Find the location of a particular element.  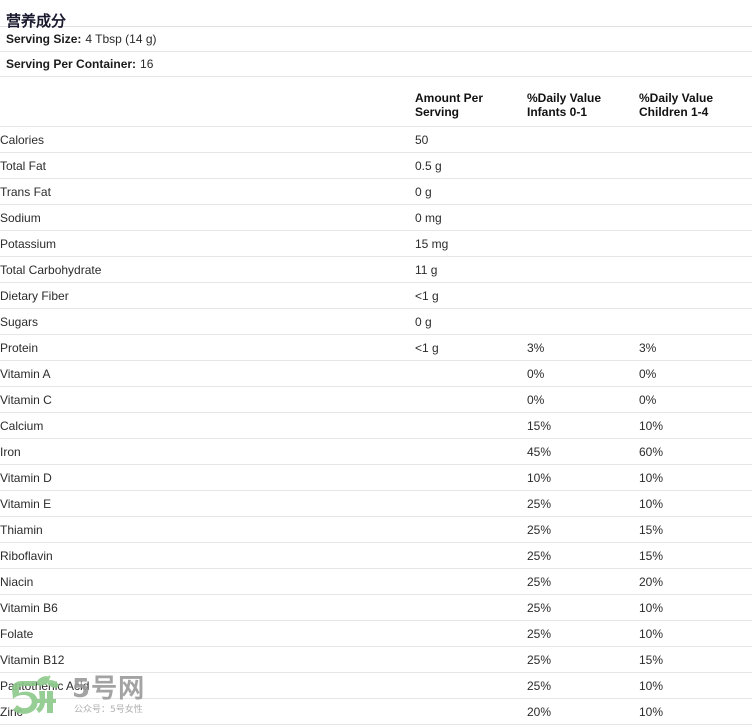

column-header-amount-line1: Amount Per is located at coordinates (449, 98).